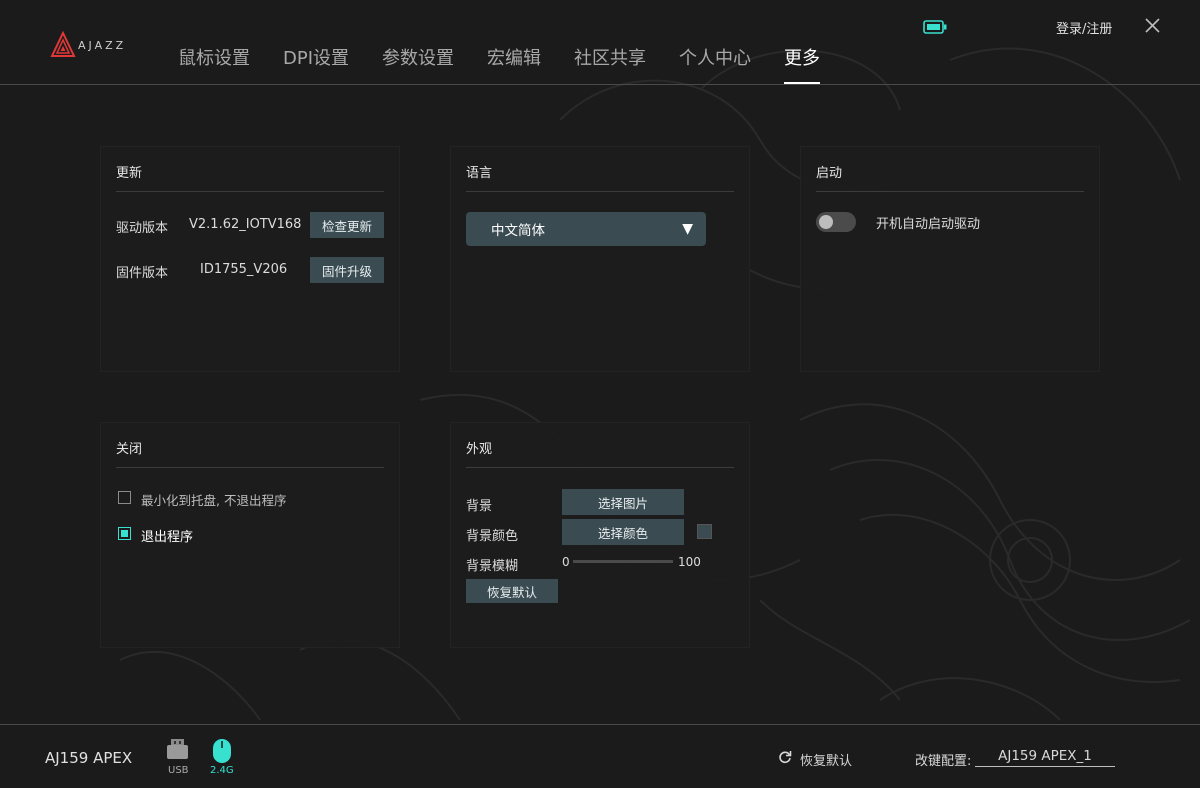  I want to click on background-label: 背景, so click(479, 506).